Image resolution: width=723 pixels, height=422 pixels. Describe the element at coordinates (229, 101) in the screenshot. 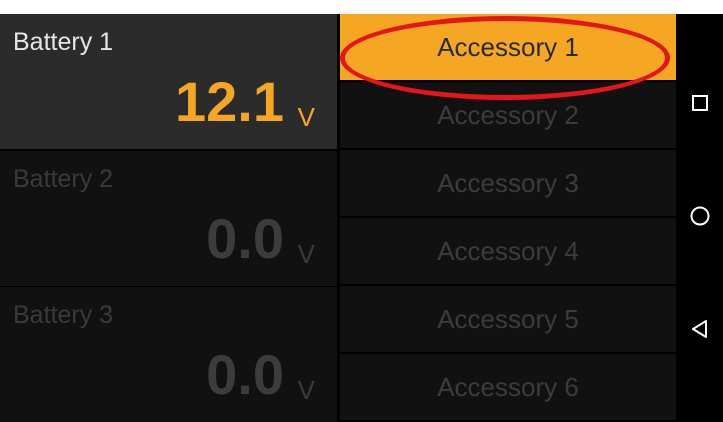

I see `battery-voltage: 12.1` at that location.